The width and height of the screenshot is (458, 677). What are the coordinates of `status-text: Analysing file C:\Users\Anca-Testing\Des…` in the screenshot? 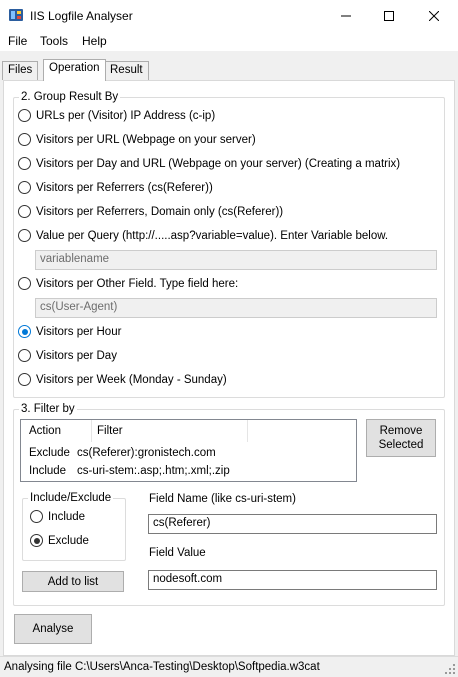 It's located at (162, 667).